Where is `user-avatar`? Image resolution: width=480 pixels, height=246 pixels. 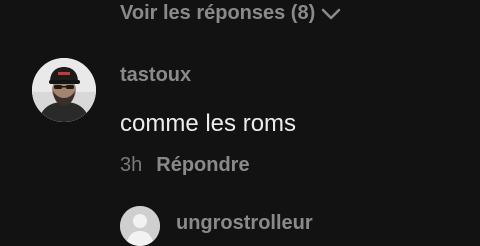
user-avatar is located at coordinates (64, 90).